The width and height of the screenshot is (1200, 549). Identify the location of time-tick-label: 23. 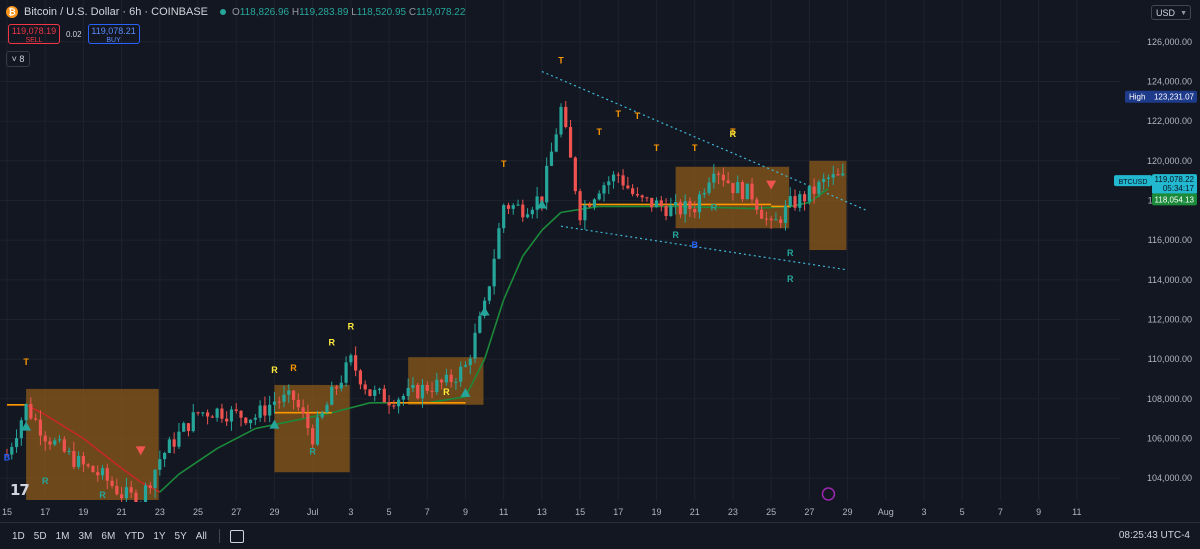
(733, 512).